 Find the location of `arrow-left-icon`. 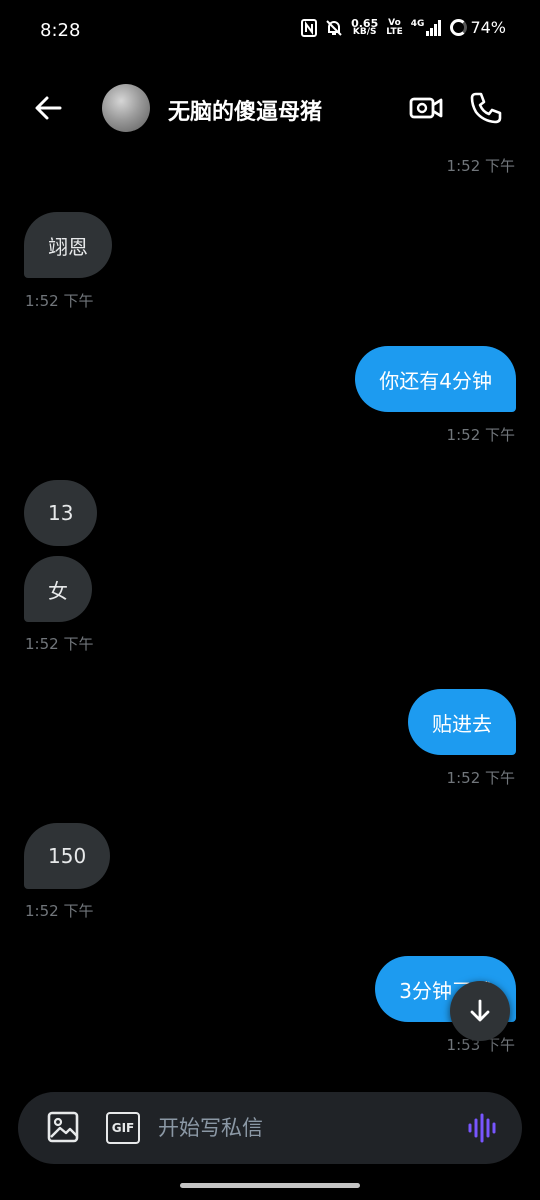

arrow-left-icon is located at coordinates (48, 108).